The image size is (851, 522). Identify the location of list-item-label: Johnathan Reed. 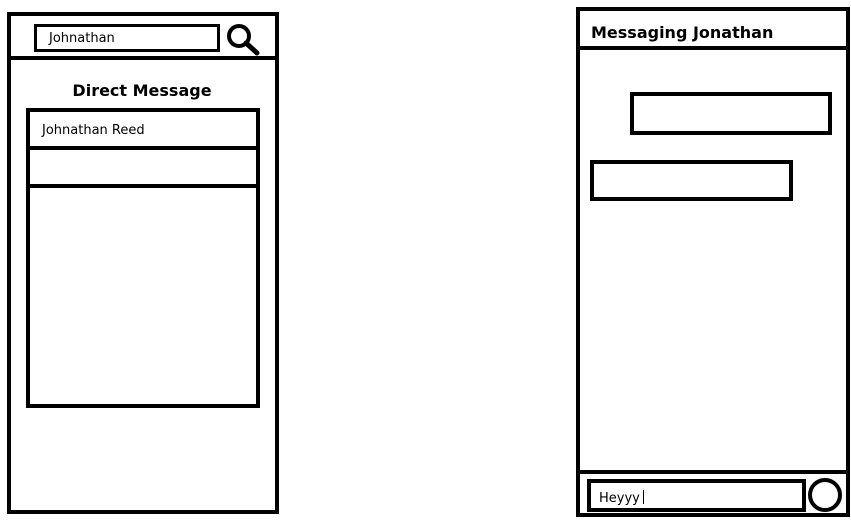
(93, 130).